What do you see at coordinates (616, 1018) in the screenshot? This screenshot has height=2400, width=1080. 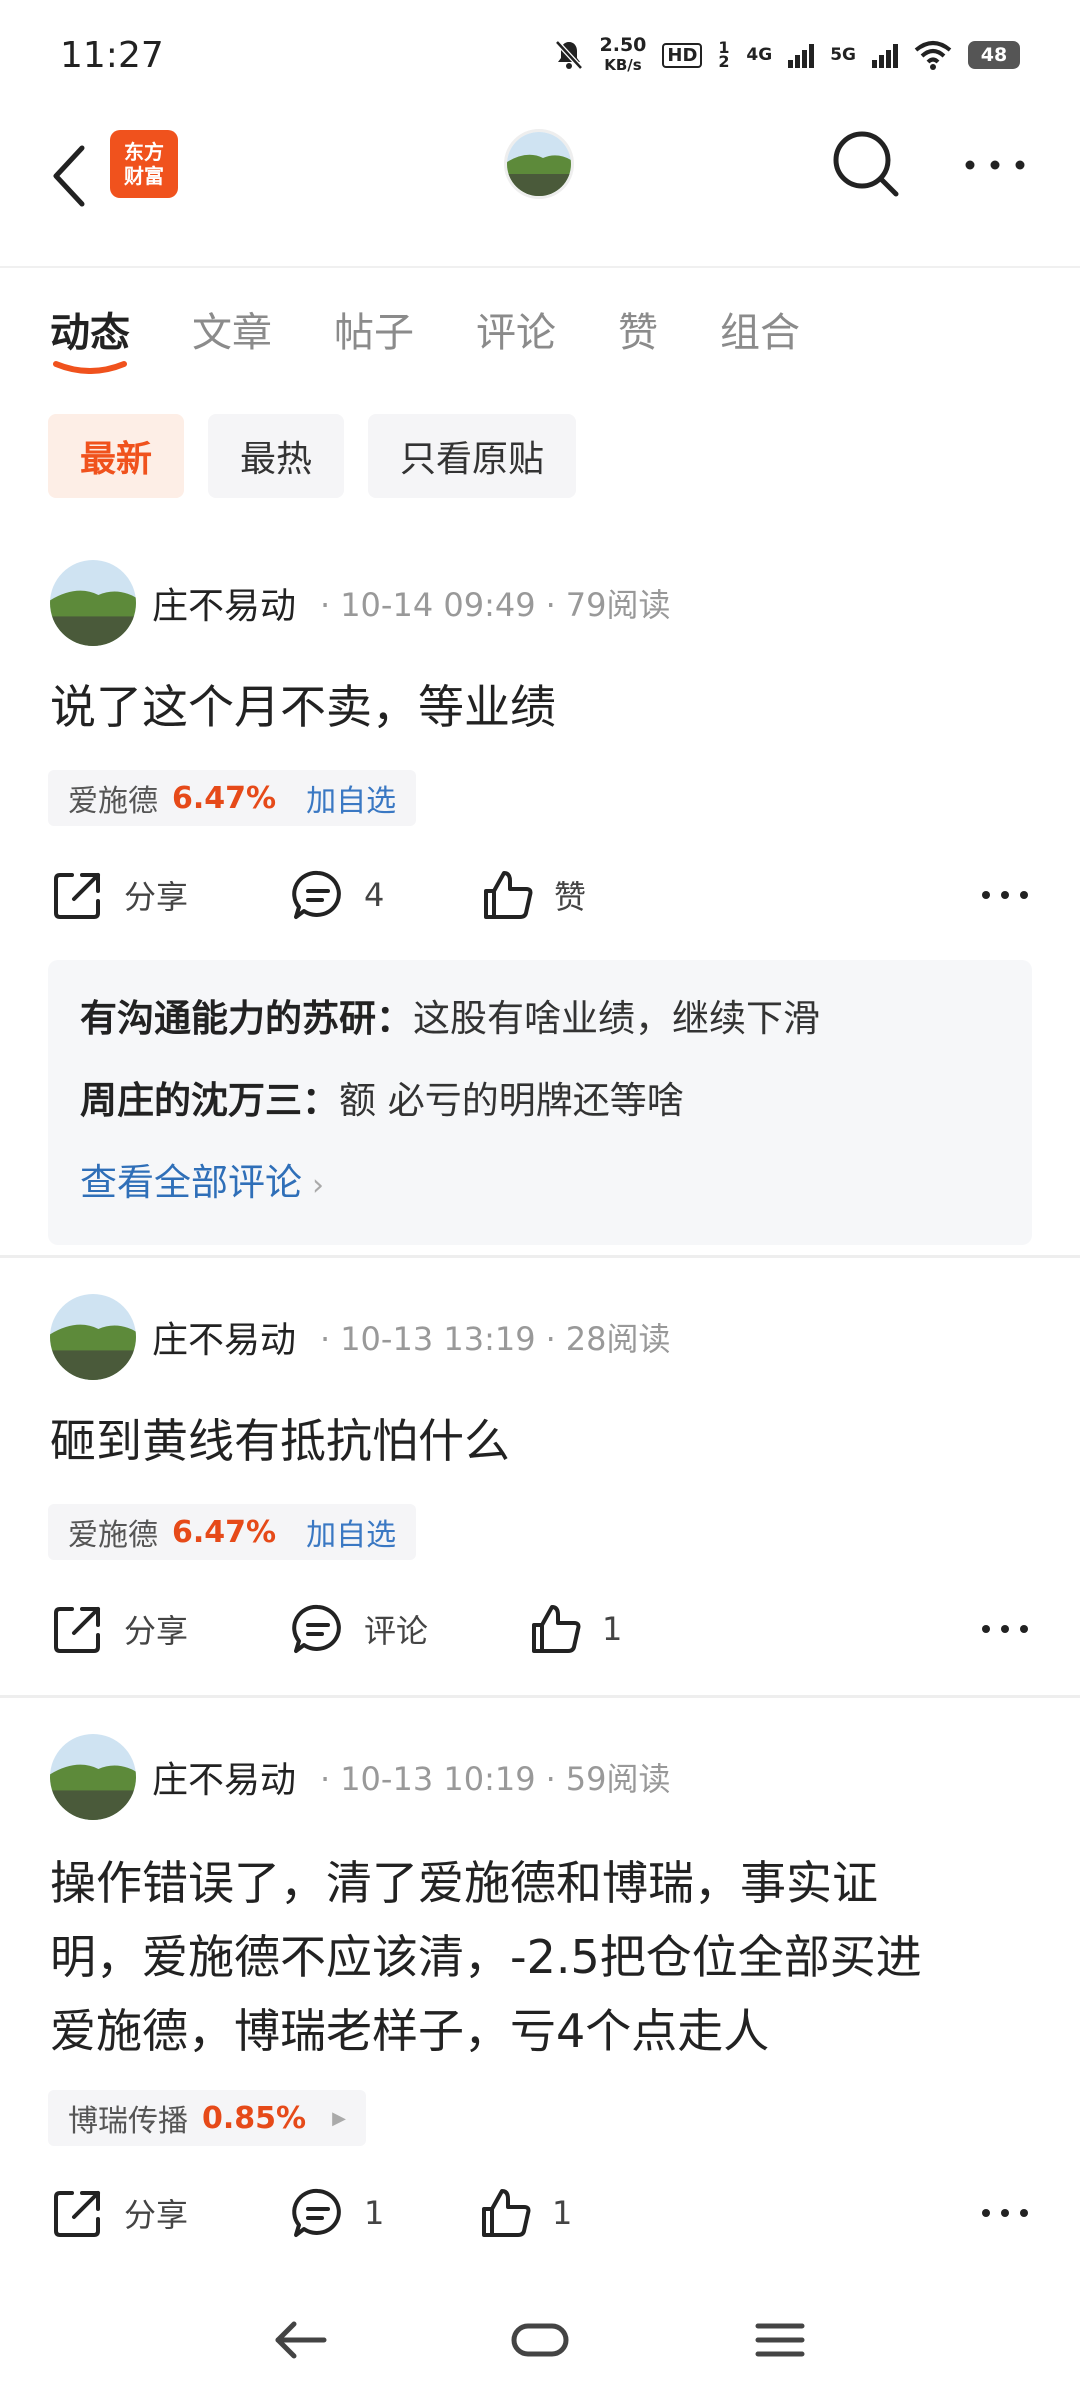 I see `comment-text: 这股有啥业绩，继续下滑` at bounding box center [616, 1018].